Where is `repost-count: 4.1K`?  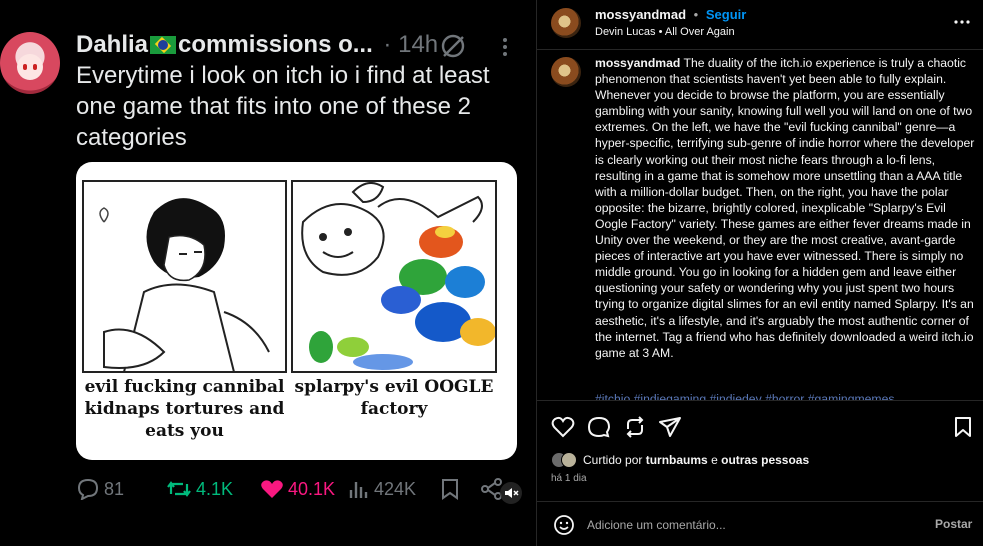 repost-count: 4.1K is located at coordinates (215, 488).